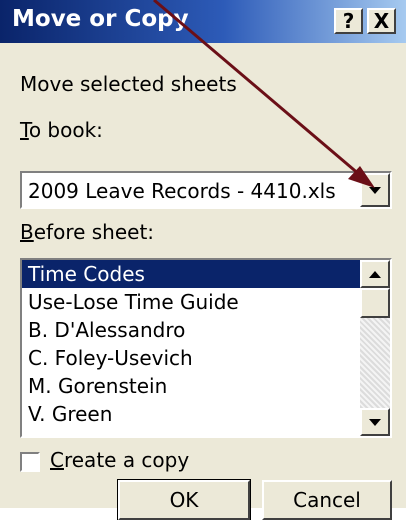 The image size is (406, 520). I want to click on ok-button: OK, so click(184, 499).